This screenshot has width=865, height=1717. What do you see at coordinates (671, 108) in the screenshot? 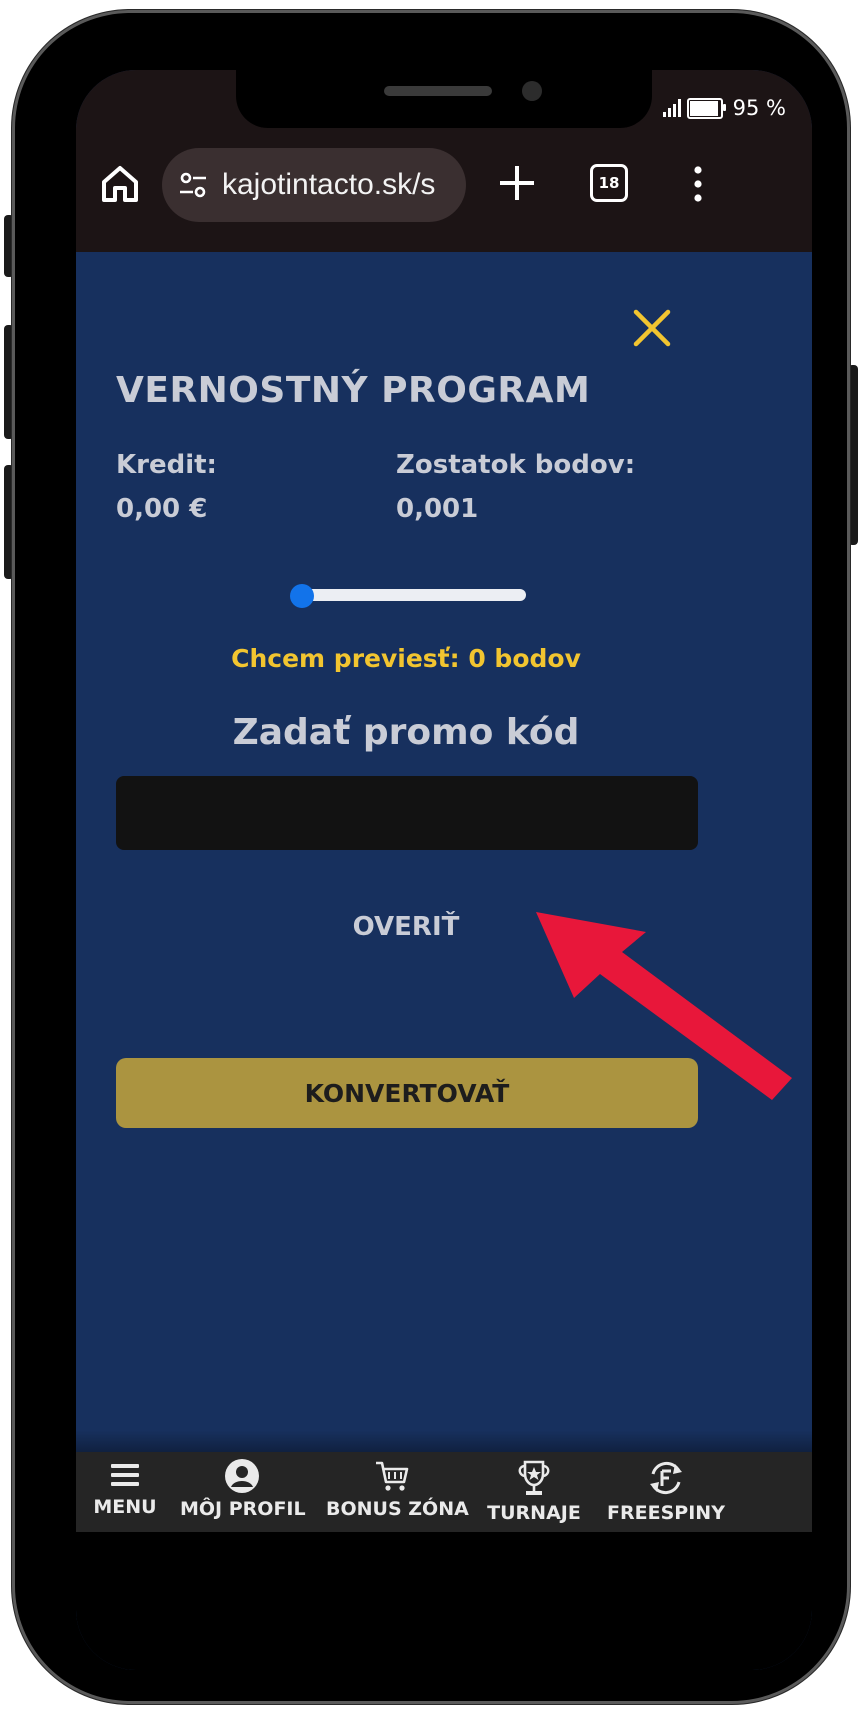
I see `signal-icon` at bounding box center [671, 108].